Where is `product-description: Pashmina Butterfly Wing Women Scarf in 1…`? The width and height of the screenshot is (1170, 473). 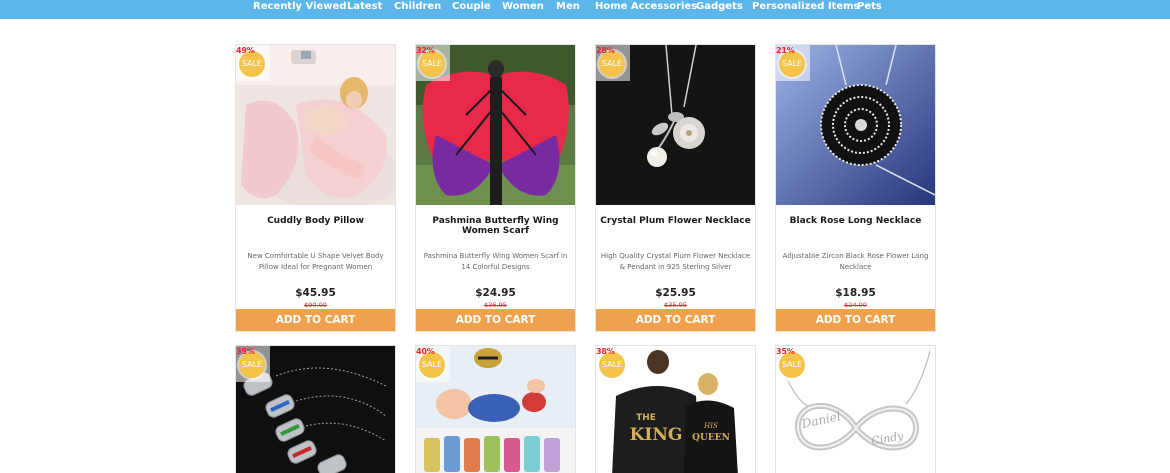 product-description: Pashmina Butterfly Wing Women Scarf in 1… is located at coordinates (495, 261).